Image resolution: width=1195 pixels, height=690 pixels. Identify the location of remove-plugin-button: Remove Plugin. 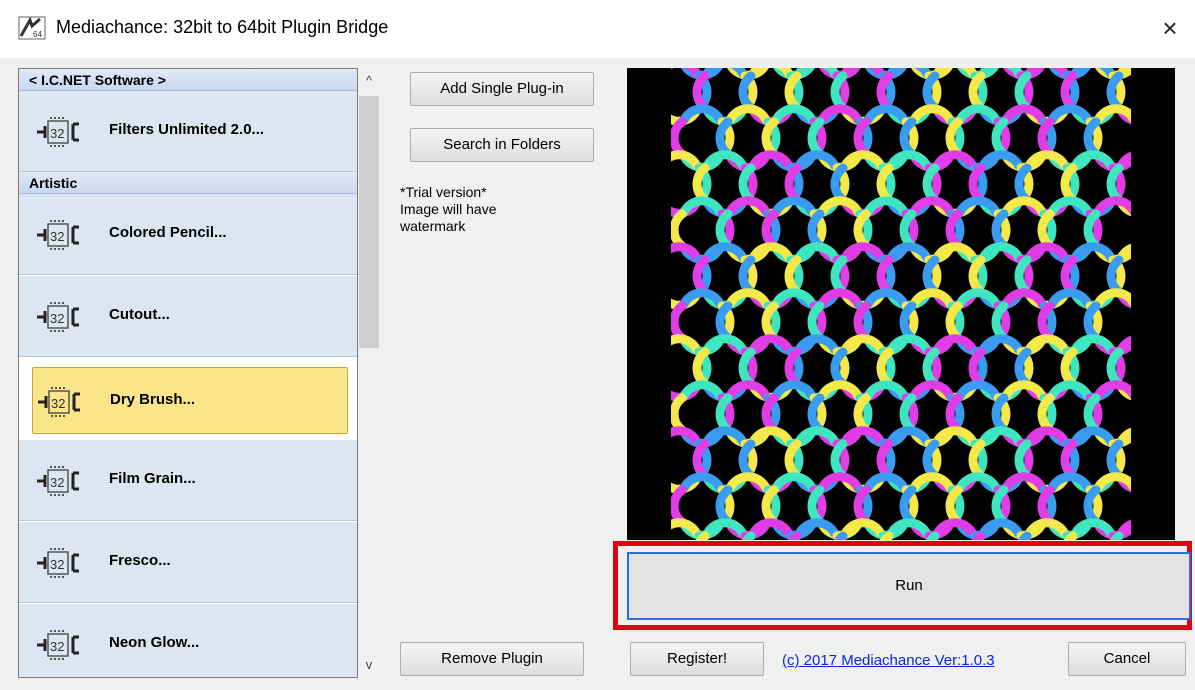
(492, 659).